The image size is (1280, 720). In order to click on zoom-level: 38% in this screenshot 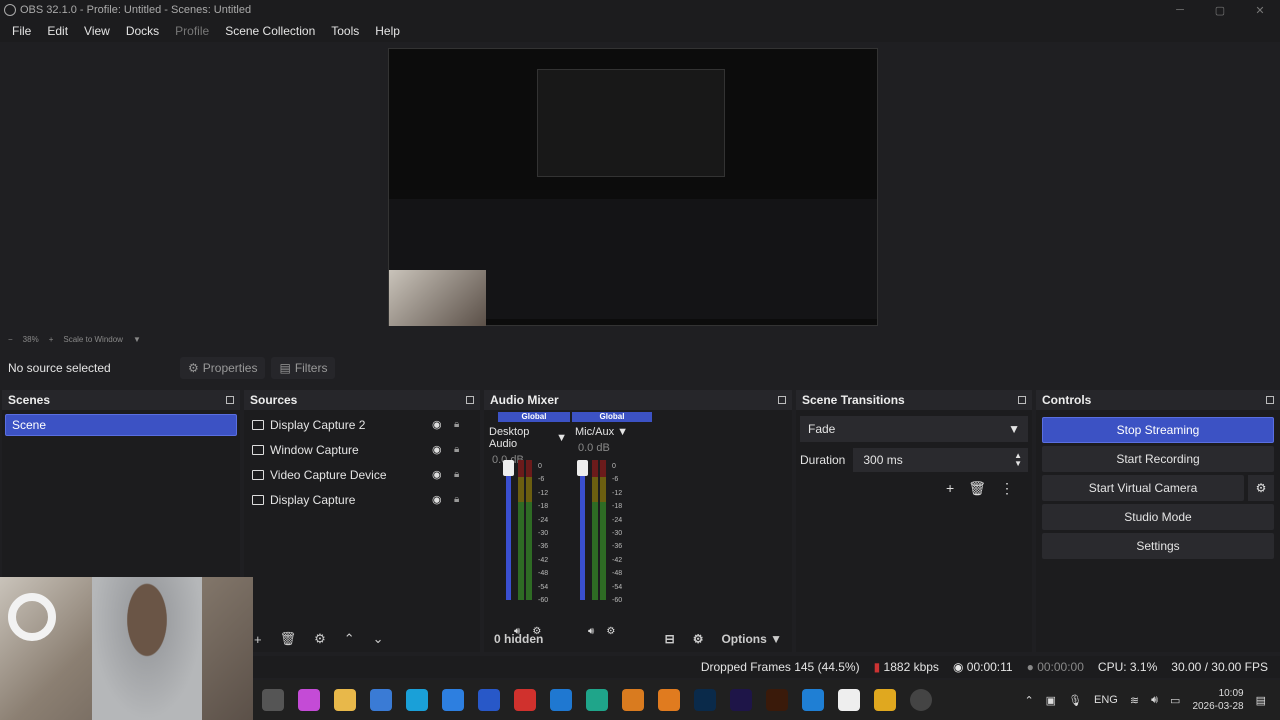, I will do `click(30, 339)`.